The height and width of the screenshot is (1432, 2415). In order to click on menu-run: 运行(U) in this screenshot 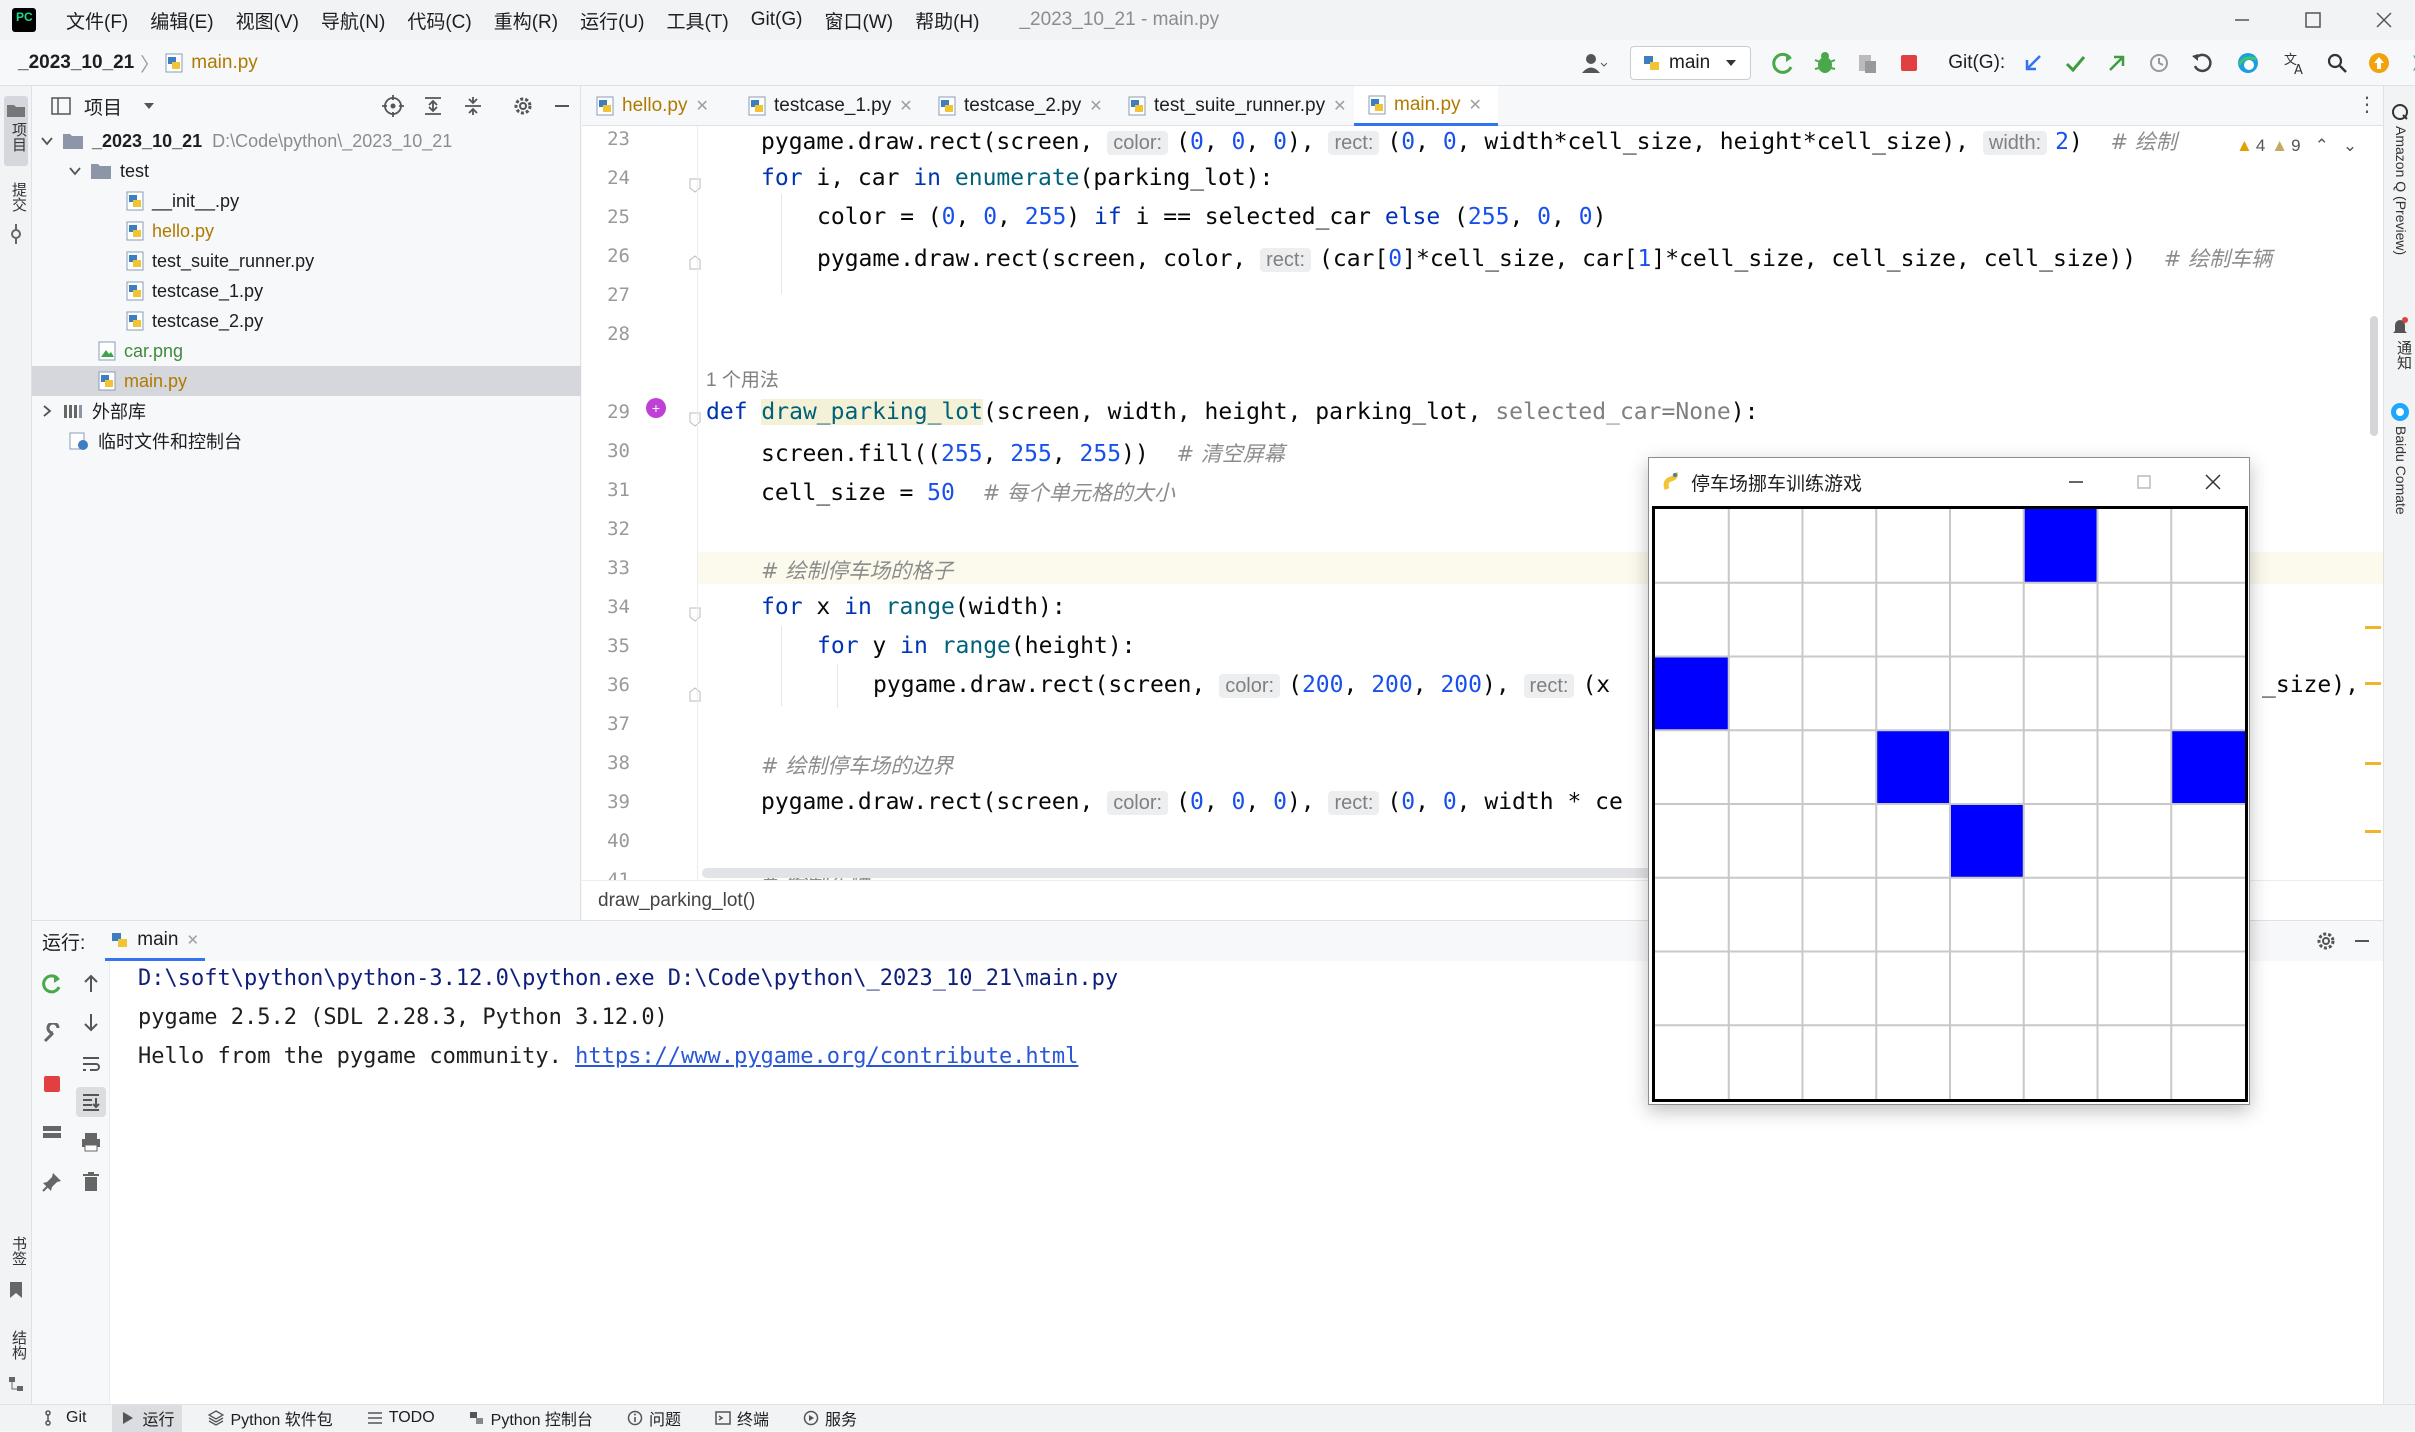, I will do `click(612, 20)`.